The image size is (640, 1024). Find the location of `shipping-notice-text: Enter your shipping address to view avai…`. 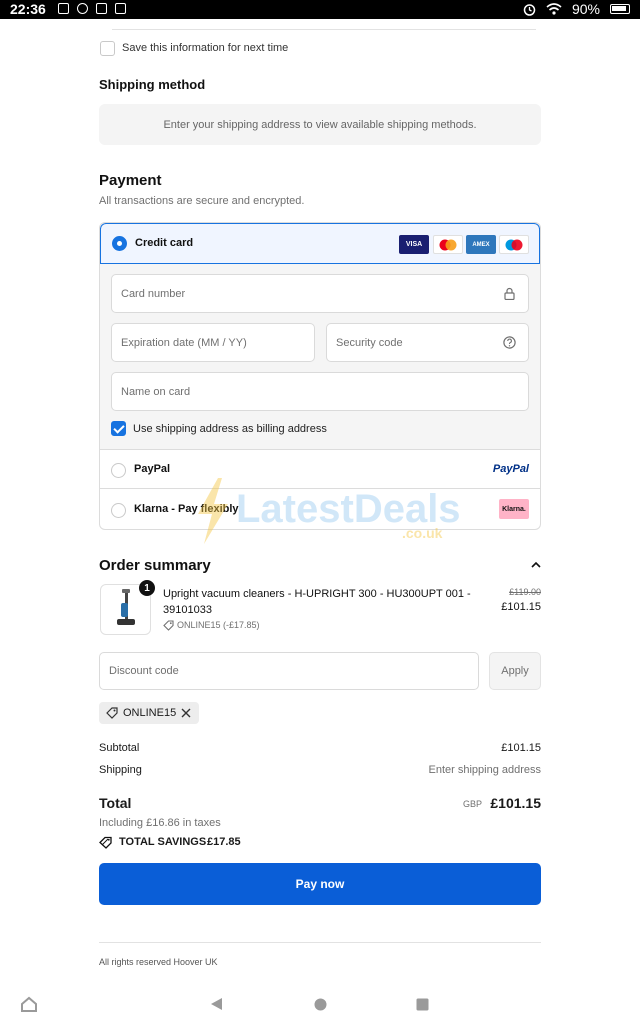

shipping-notice-text: Enter your shipping address to view avai… is located at coordinates (320, 124).